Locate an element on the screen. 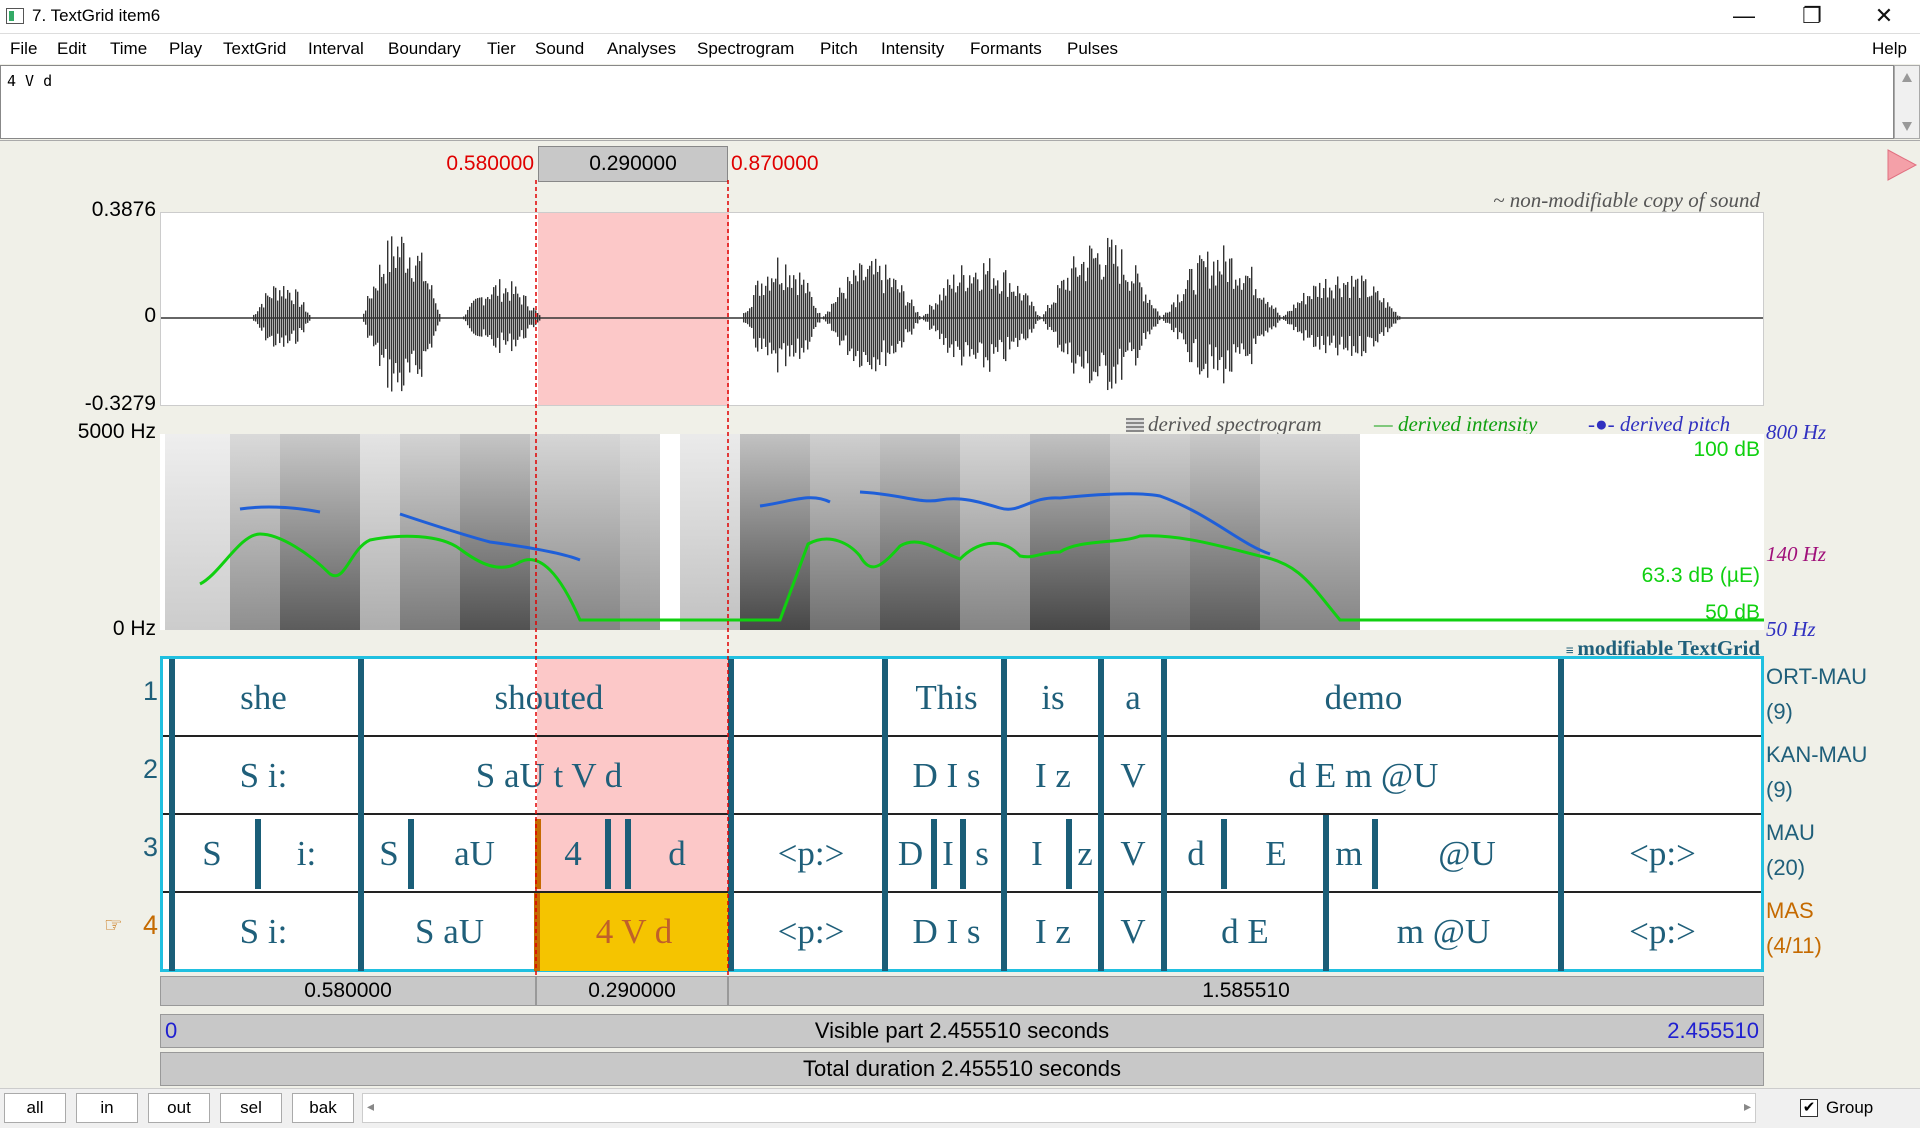 The width and height of the screenshot is (1920, 1128). mau-seg: m is located at coordinates (1349, 854).